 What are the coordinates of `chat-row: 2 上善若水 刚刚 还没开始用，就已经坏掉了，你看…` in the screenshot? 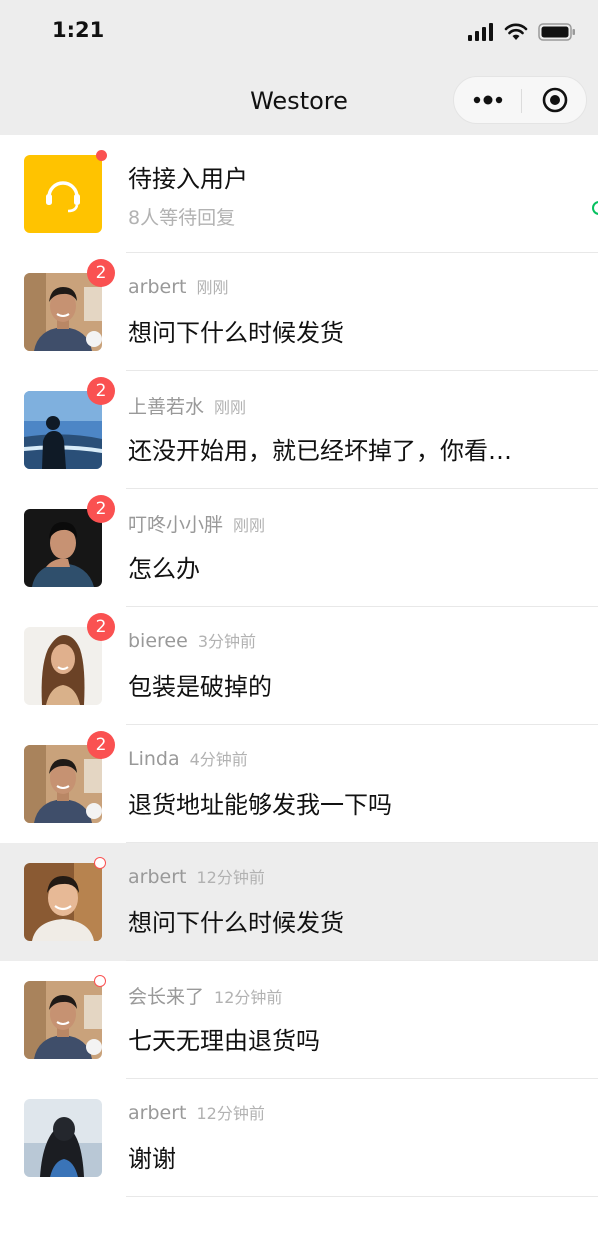 It's located at (299, 430).